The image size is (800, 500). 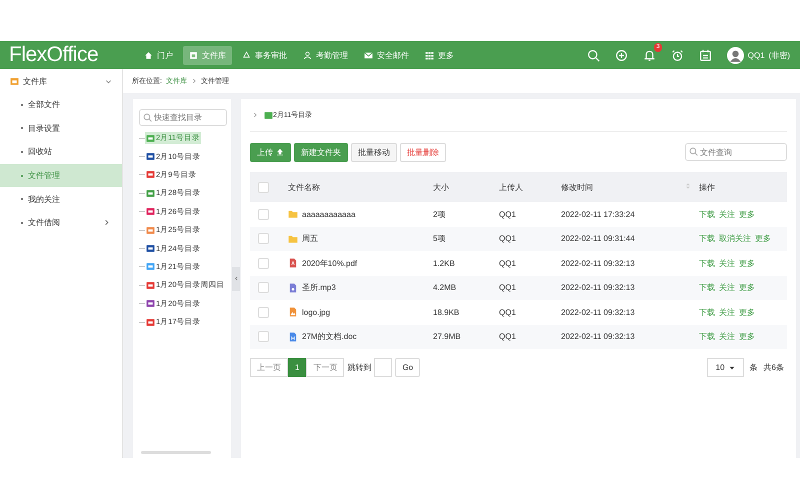 What do you see at coordinates (61, 128) in the screenshot?
I see `sidebar-item: 目录设置` at bounding box center [61, 128].